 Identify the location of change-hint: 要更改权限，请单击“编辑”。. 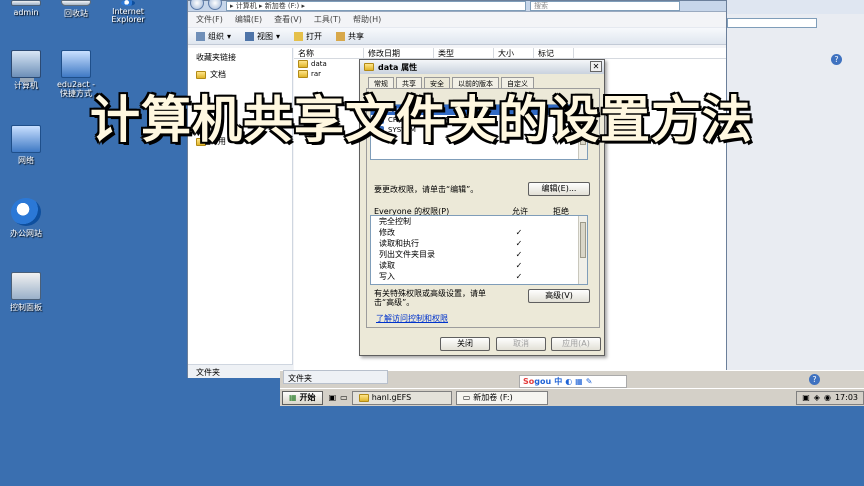
(426, 189).